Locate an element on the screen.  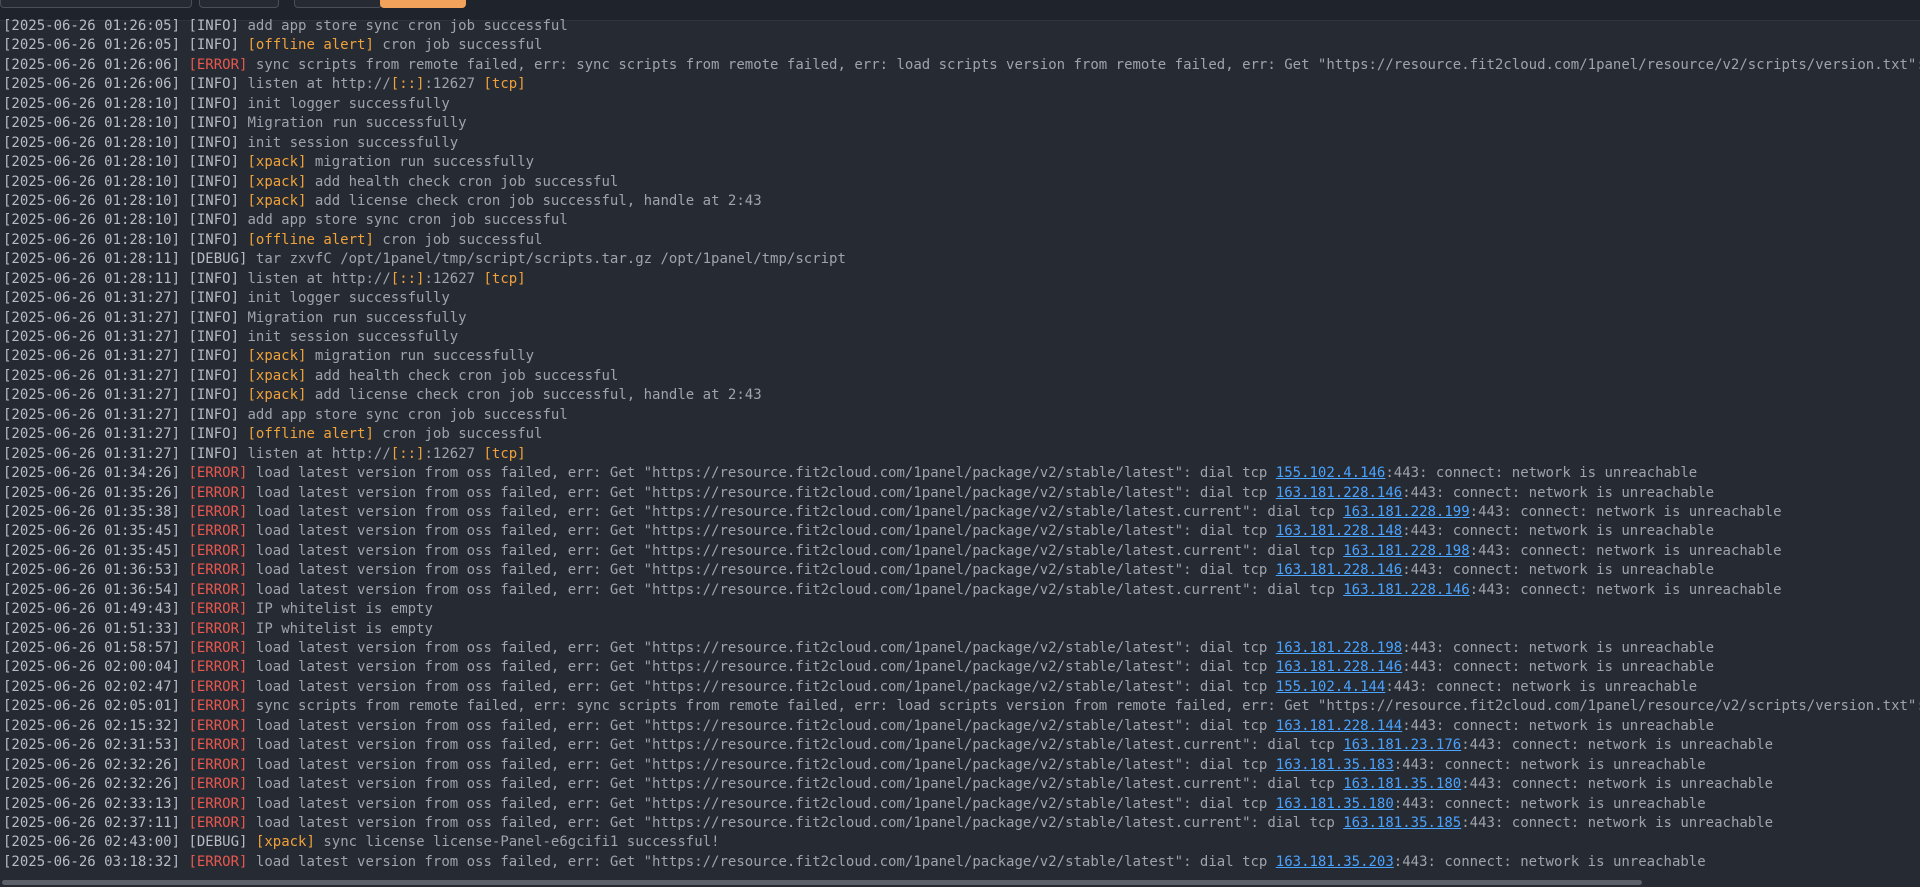
log-message: migration run successfully is located at coordinates (420, 162).